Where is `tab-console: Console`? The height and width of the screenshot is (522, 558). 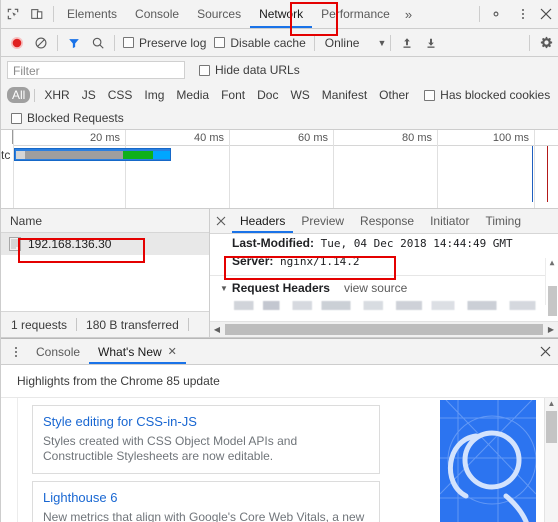
tab-console: Console is located at coordinates (157, 14).